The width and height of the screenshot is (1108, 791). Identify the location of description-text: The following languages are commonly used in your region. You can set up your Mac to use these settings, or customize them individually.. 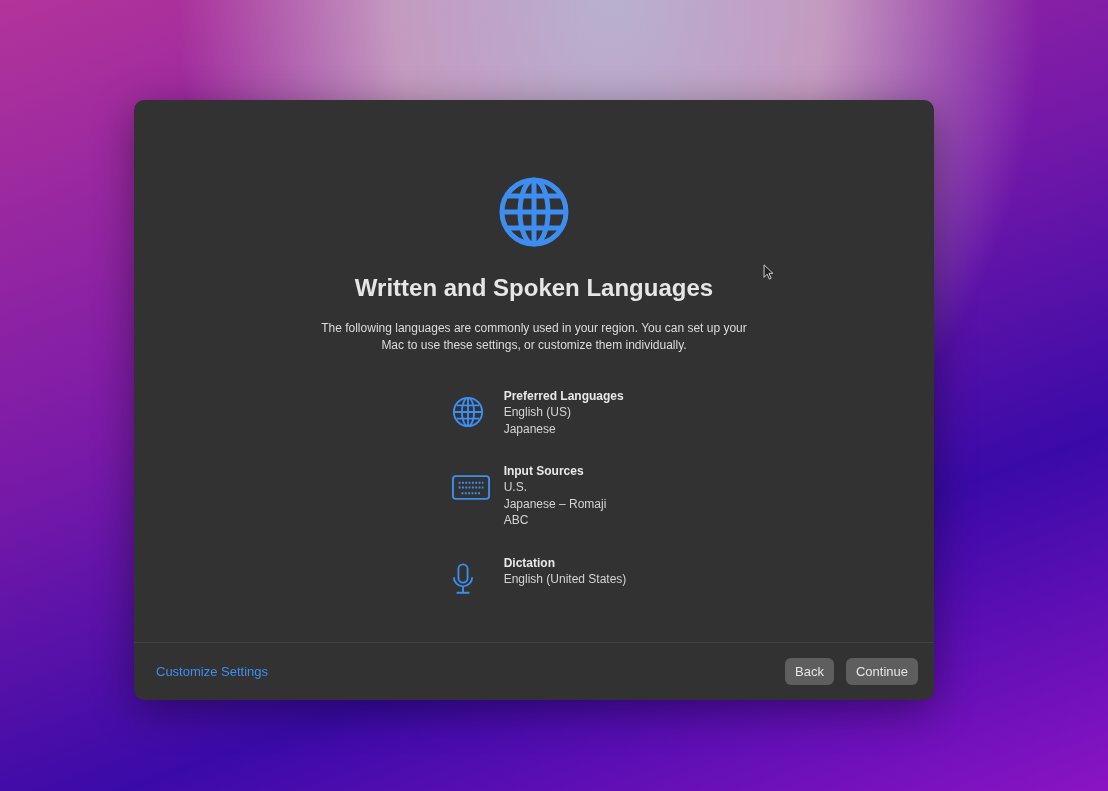
(534, 337).